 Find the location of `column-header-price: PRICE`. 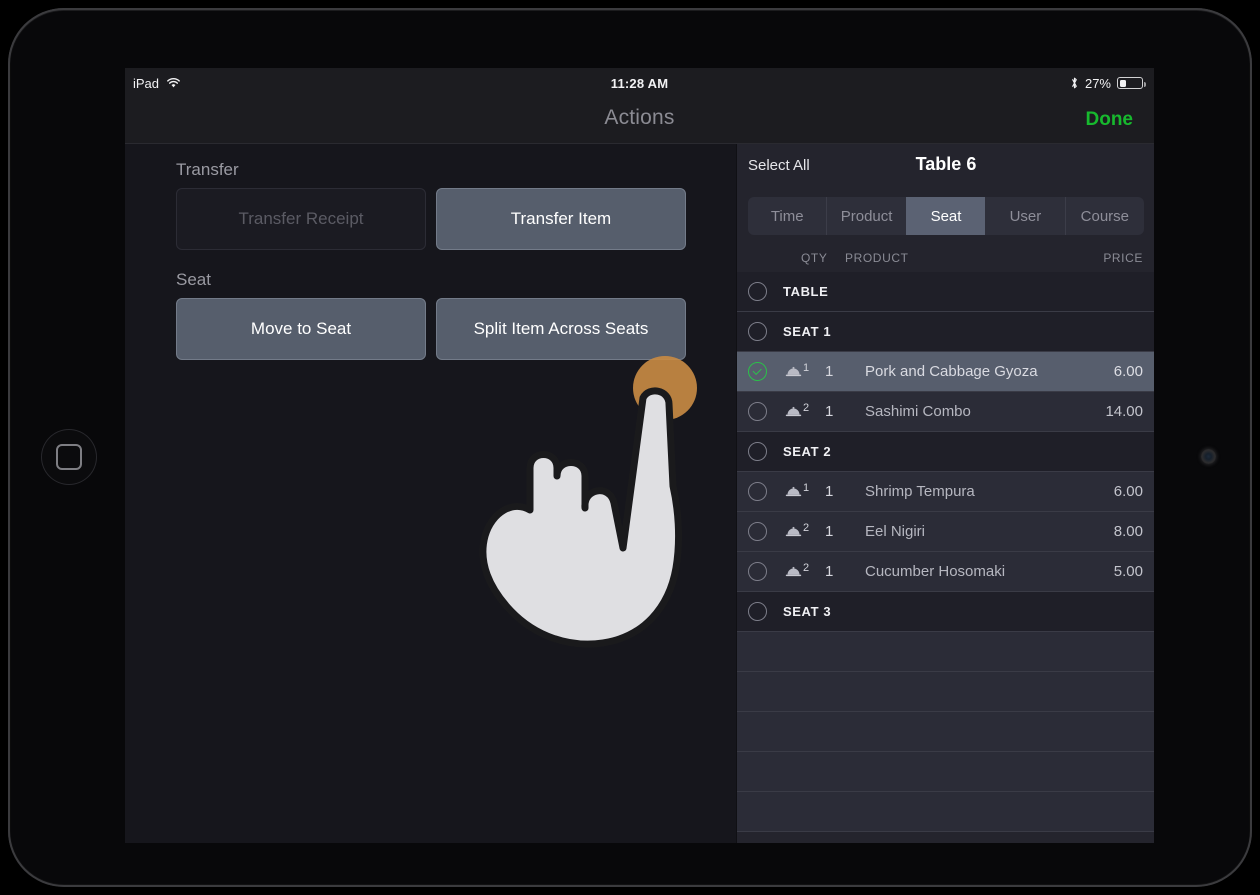

column-header-price: PRICE is located at coordinates (1123, 258).